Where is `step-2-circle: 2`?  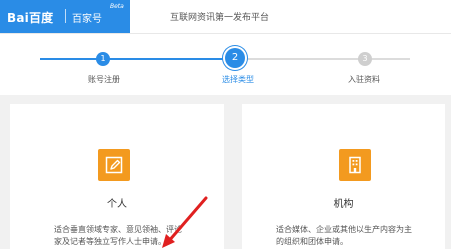
step-2-circle: 2 is located at coordinates (235, 58).